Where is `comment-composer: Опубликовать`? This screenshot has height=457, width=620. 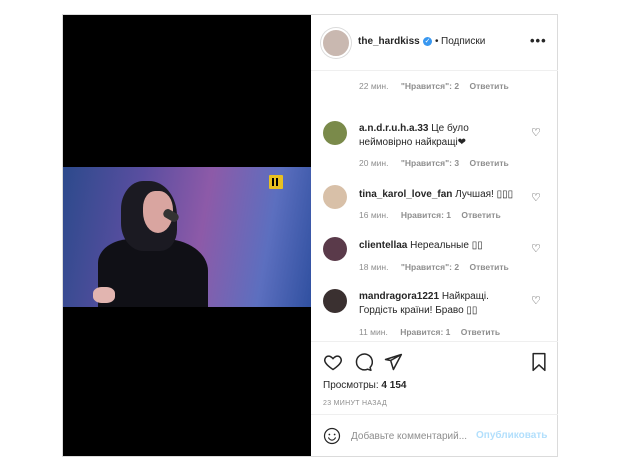 comment-composer: Опубликовать is located at coordinates (434, 435).